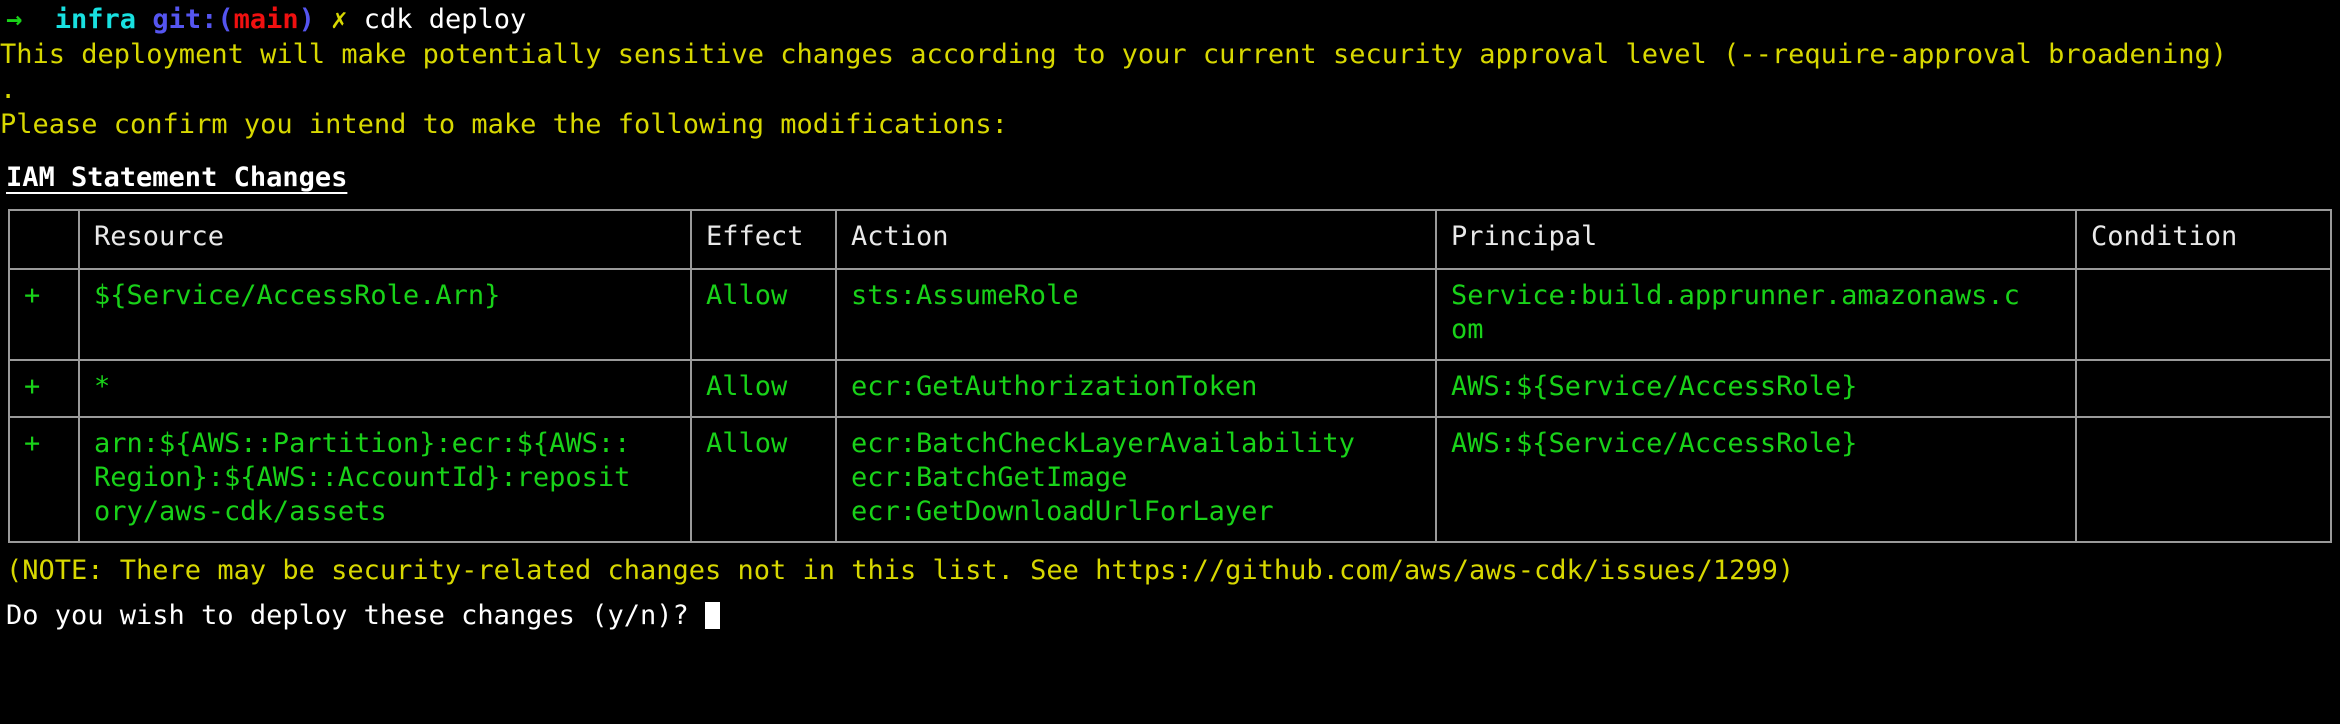  What do you see at coordinates (339, 19) in the screenshot?
I see `prompt-status-mark-icon: ✗` at bounding box center [339, 19].